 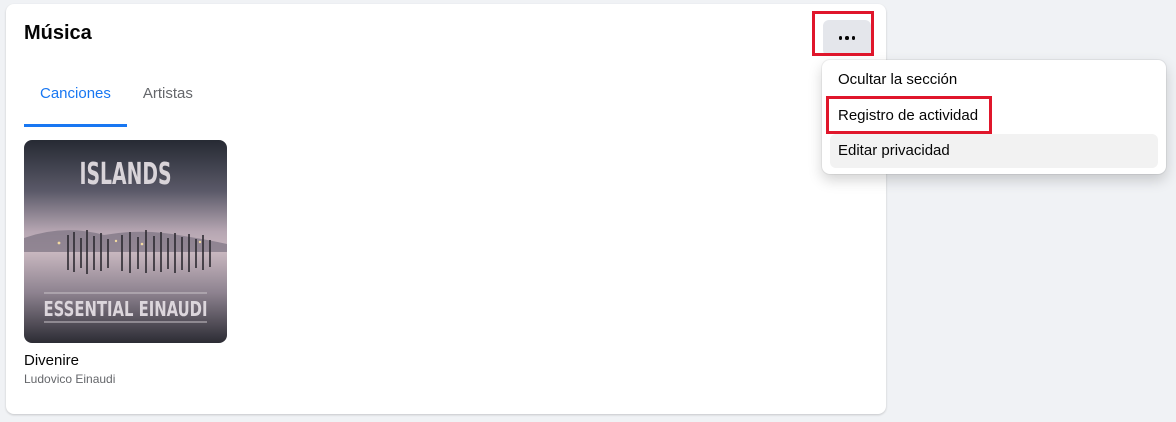 I want to click on tab-bar: Canciones Artistas, so click(x=116, y=100).